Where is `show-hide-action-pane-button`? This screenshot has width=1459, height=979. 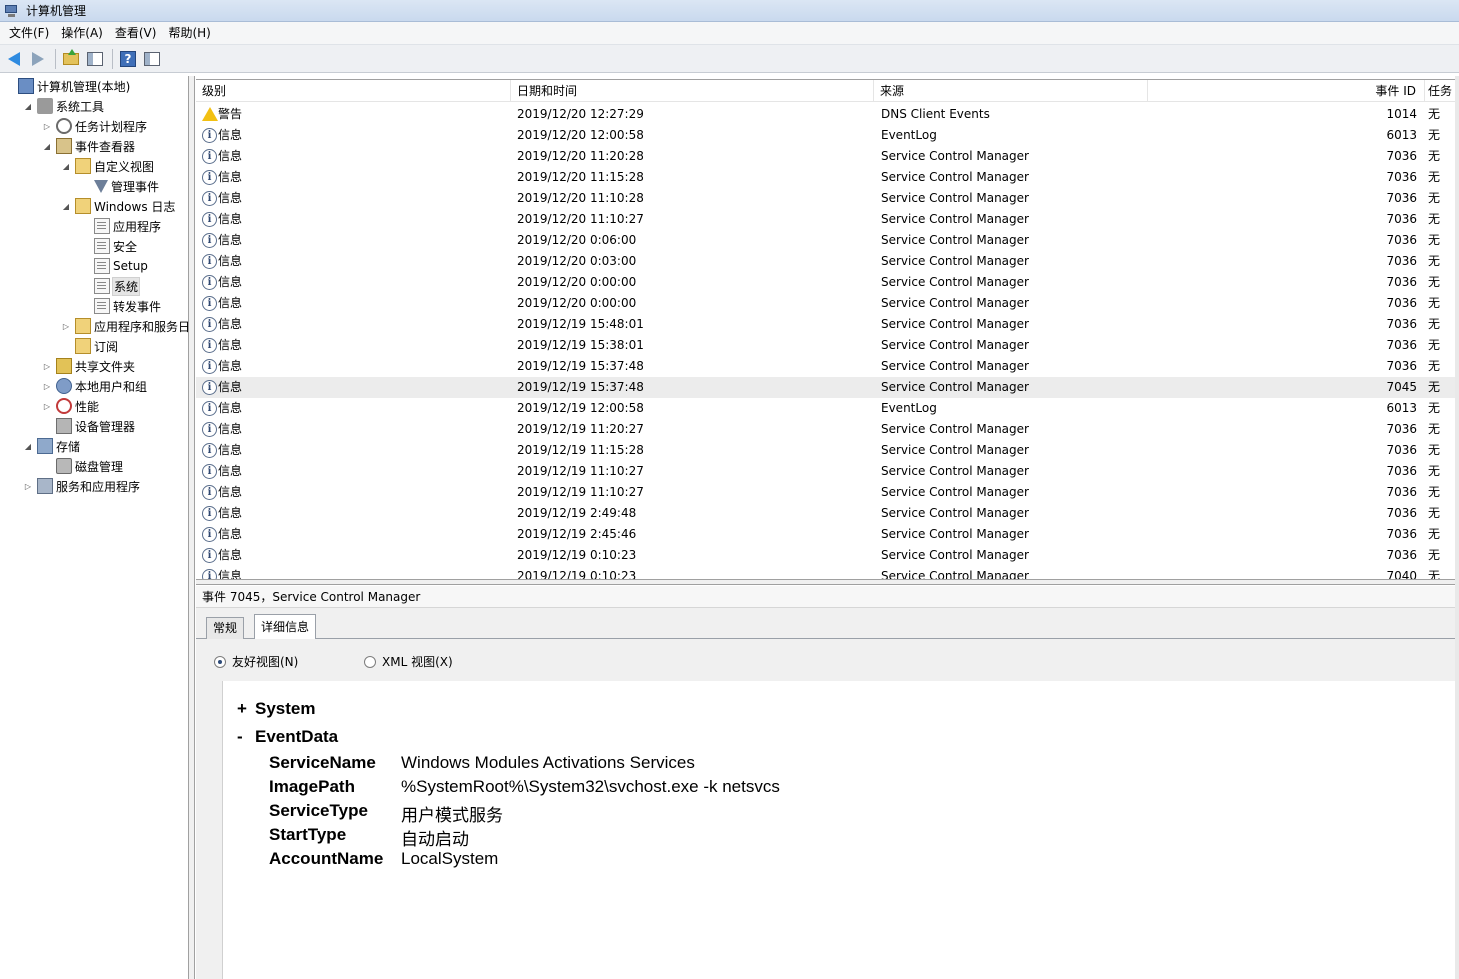 show-hide-action-pane-button is located at coordinates (152, 59).